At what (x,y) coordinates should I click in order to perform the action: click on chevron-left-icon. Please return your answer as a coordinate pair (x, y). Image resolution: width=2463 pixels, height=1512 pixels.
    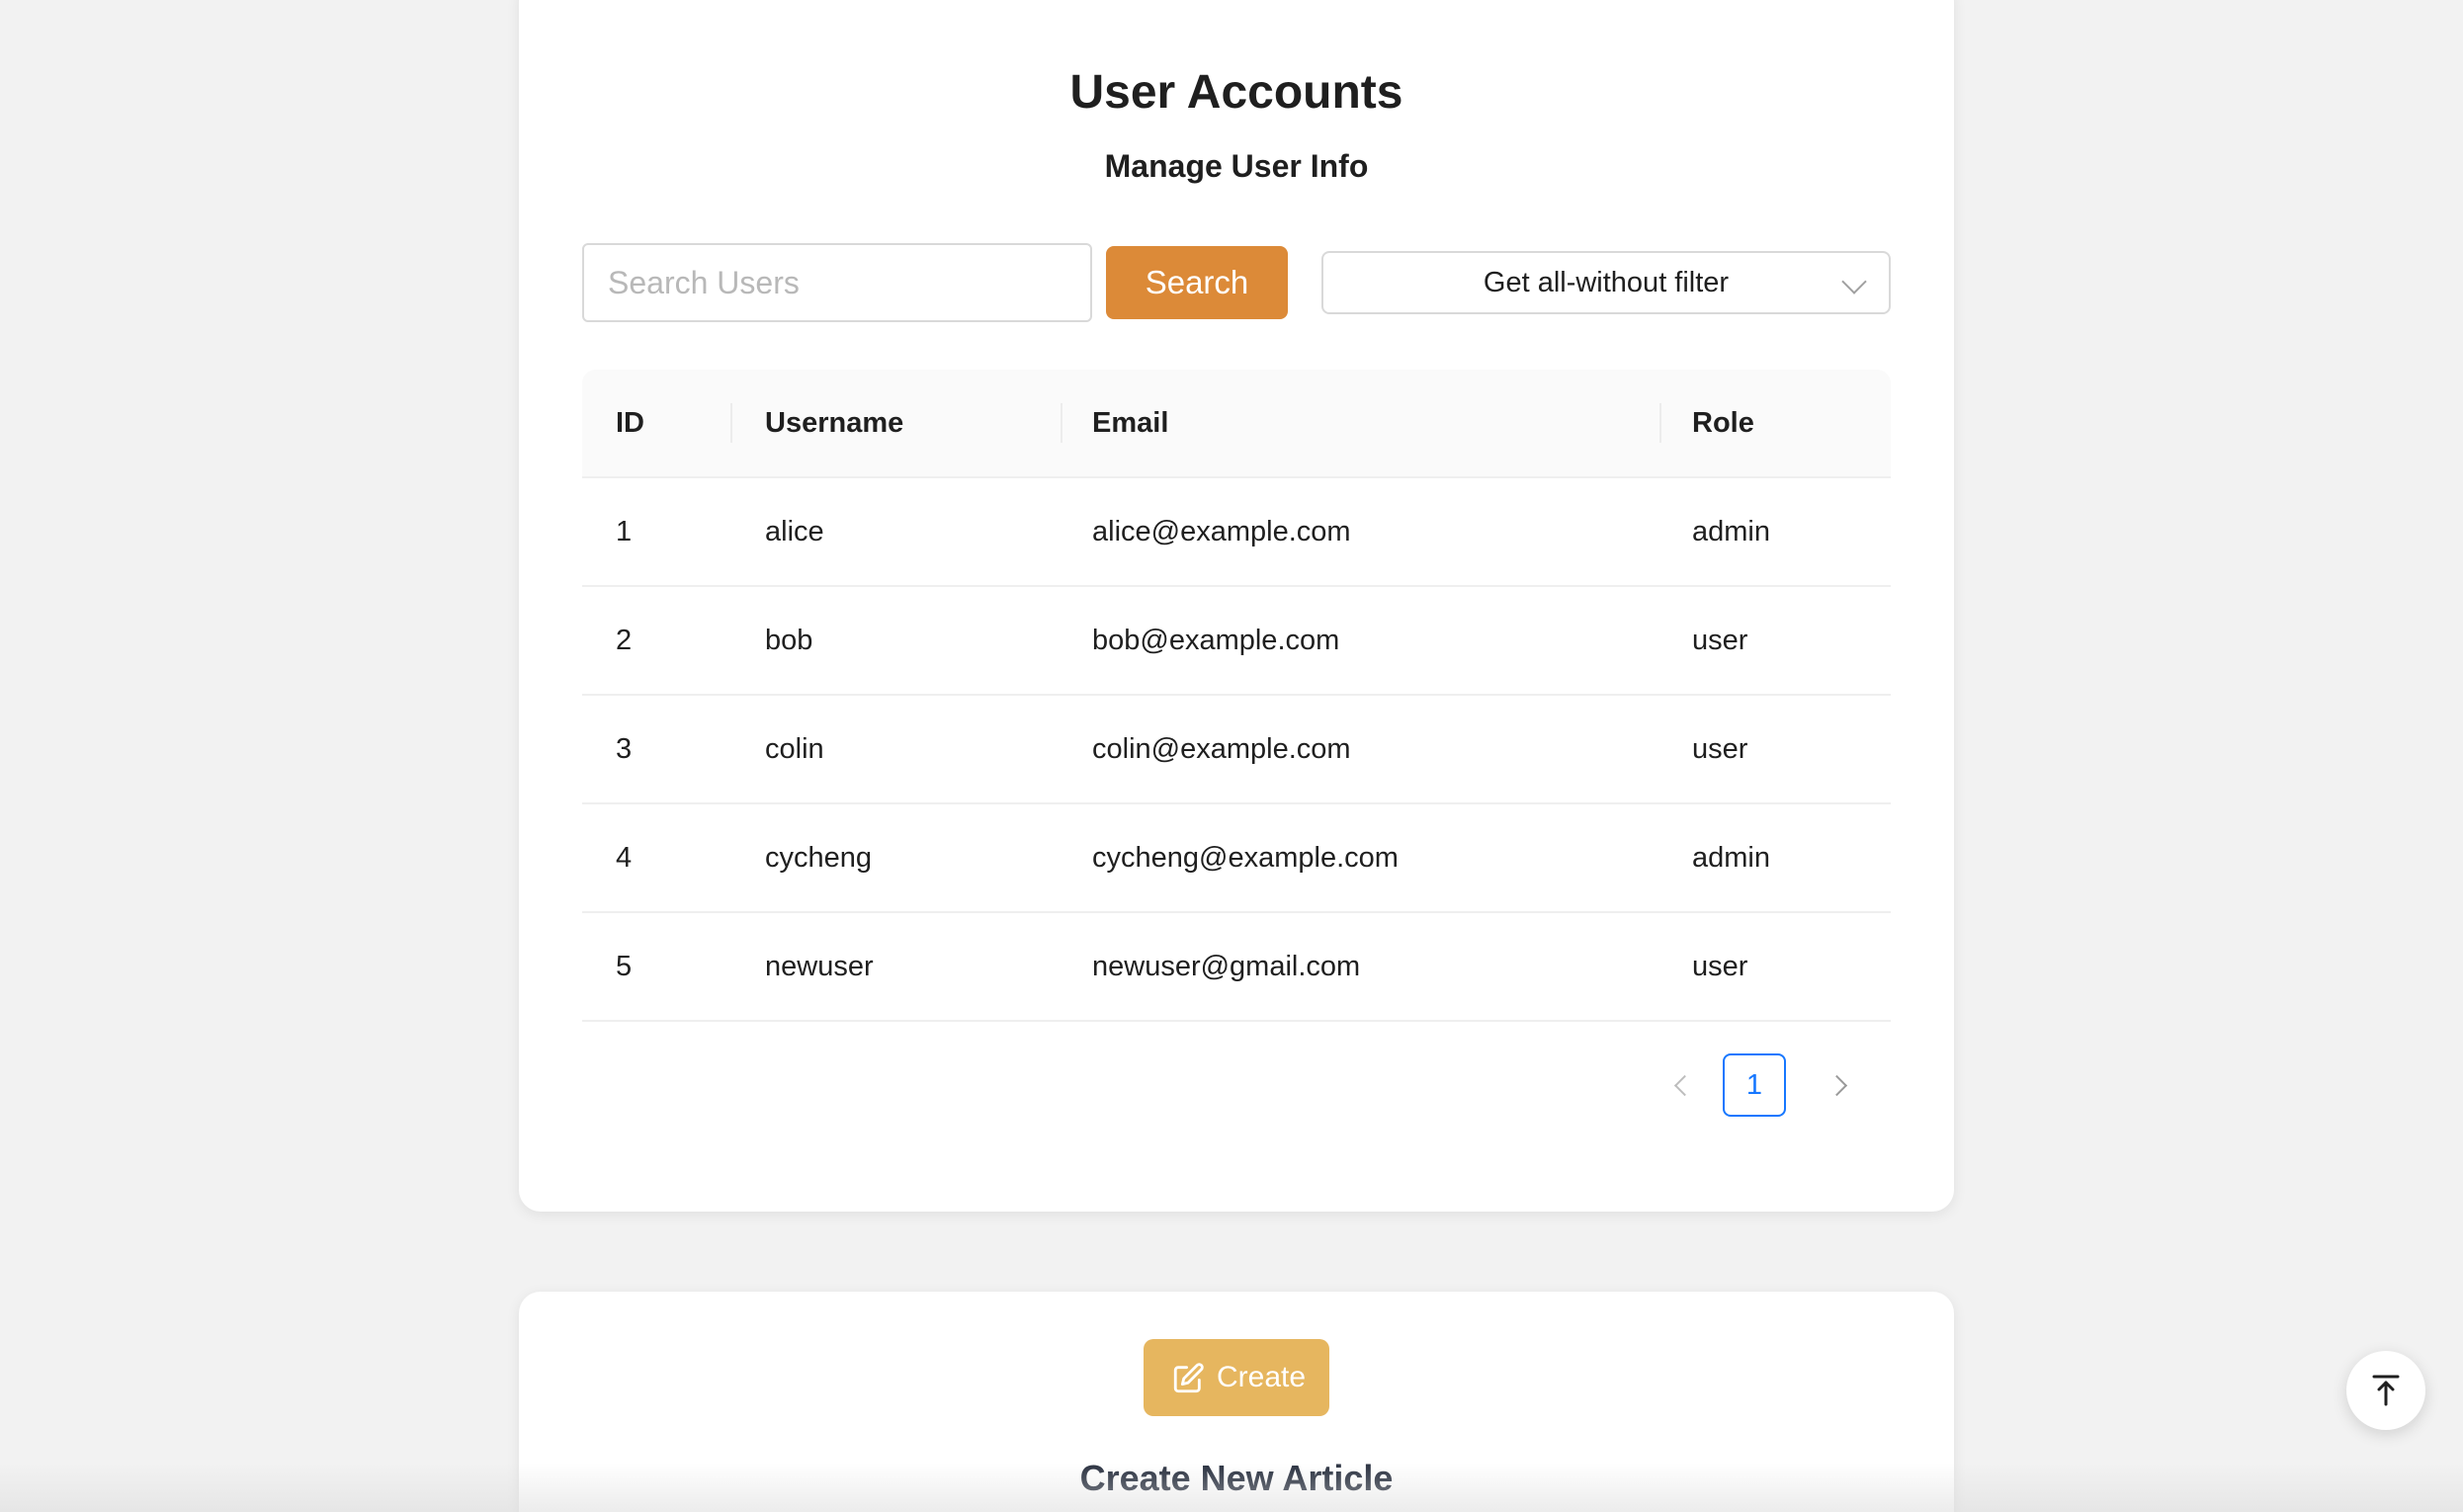
    Looking at the image, I should click on (1684, 1085).